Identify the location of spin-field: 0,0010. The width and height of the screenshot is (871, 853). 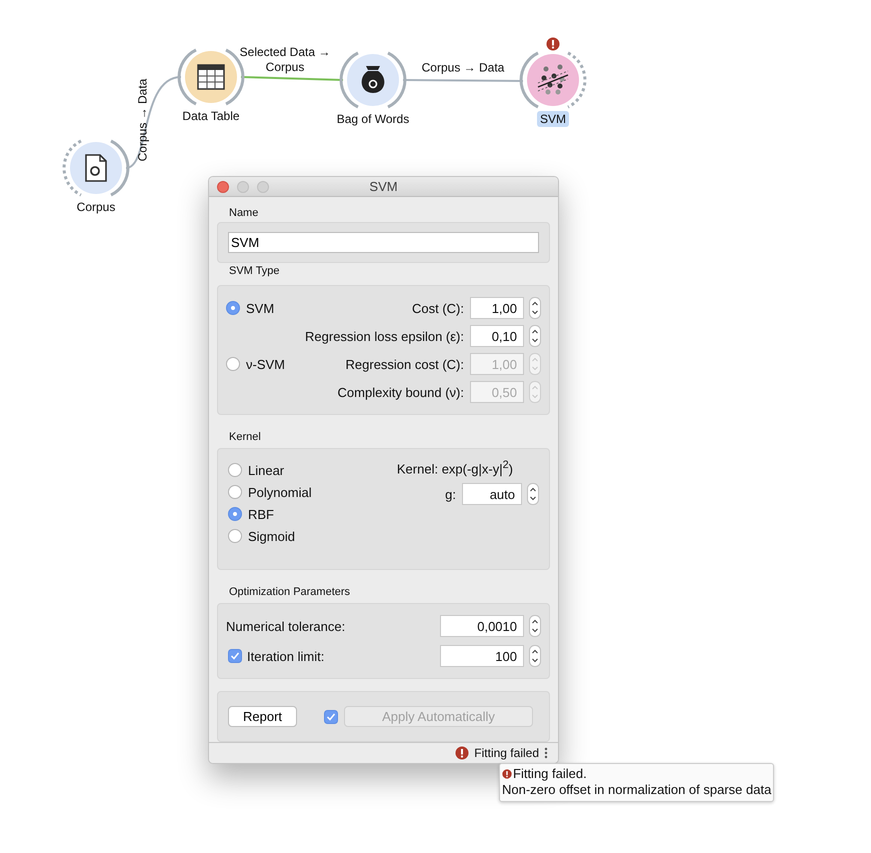
(482, 626).